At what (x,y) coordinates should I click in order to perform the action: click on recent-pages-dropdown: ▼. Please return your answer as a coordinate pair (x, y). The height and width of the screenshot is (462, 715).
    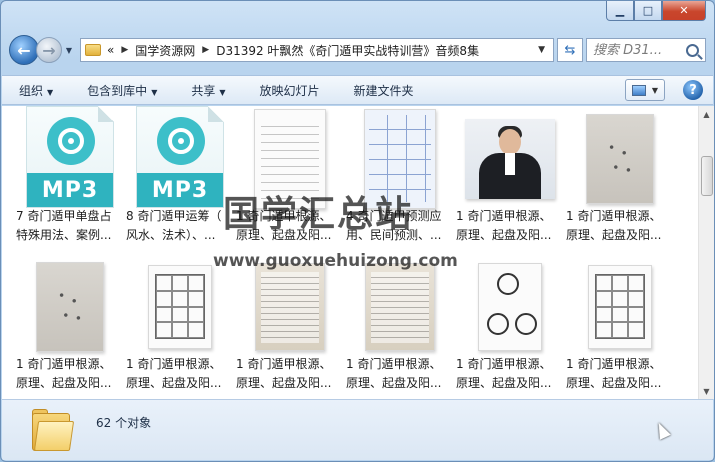
    Looking at the image, I should click on (69, 50).